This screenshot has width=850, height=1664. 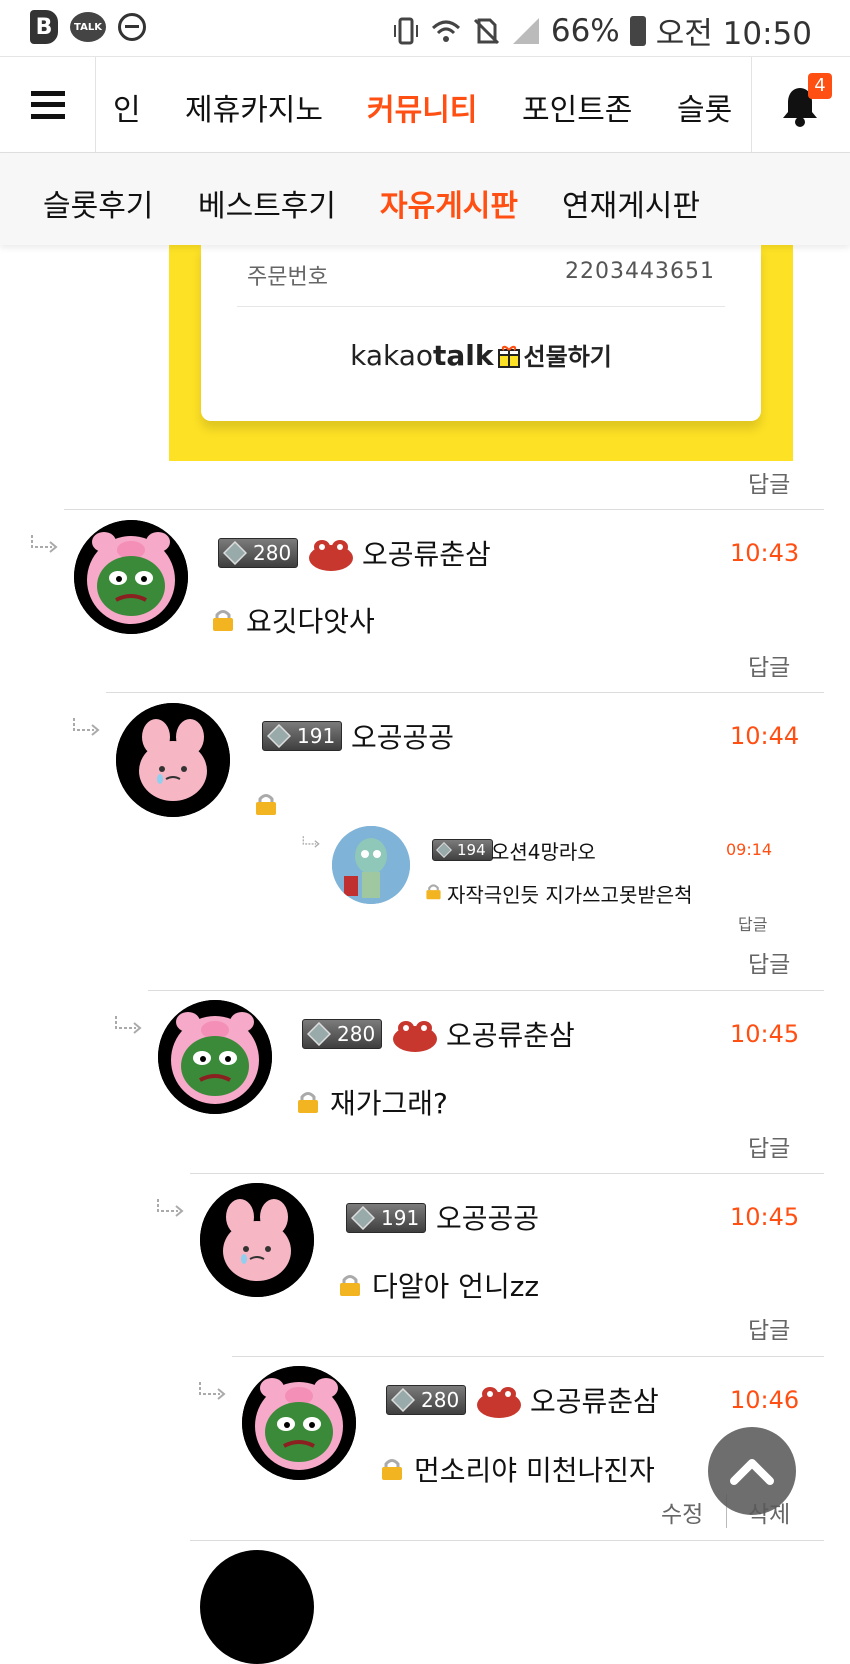 What do you see at coordinates (800, 104) in the screenshot?
I see `notification-button: 4` at bounding box center [800, 104].